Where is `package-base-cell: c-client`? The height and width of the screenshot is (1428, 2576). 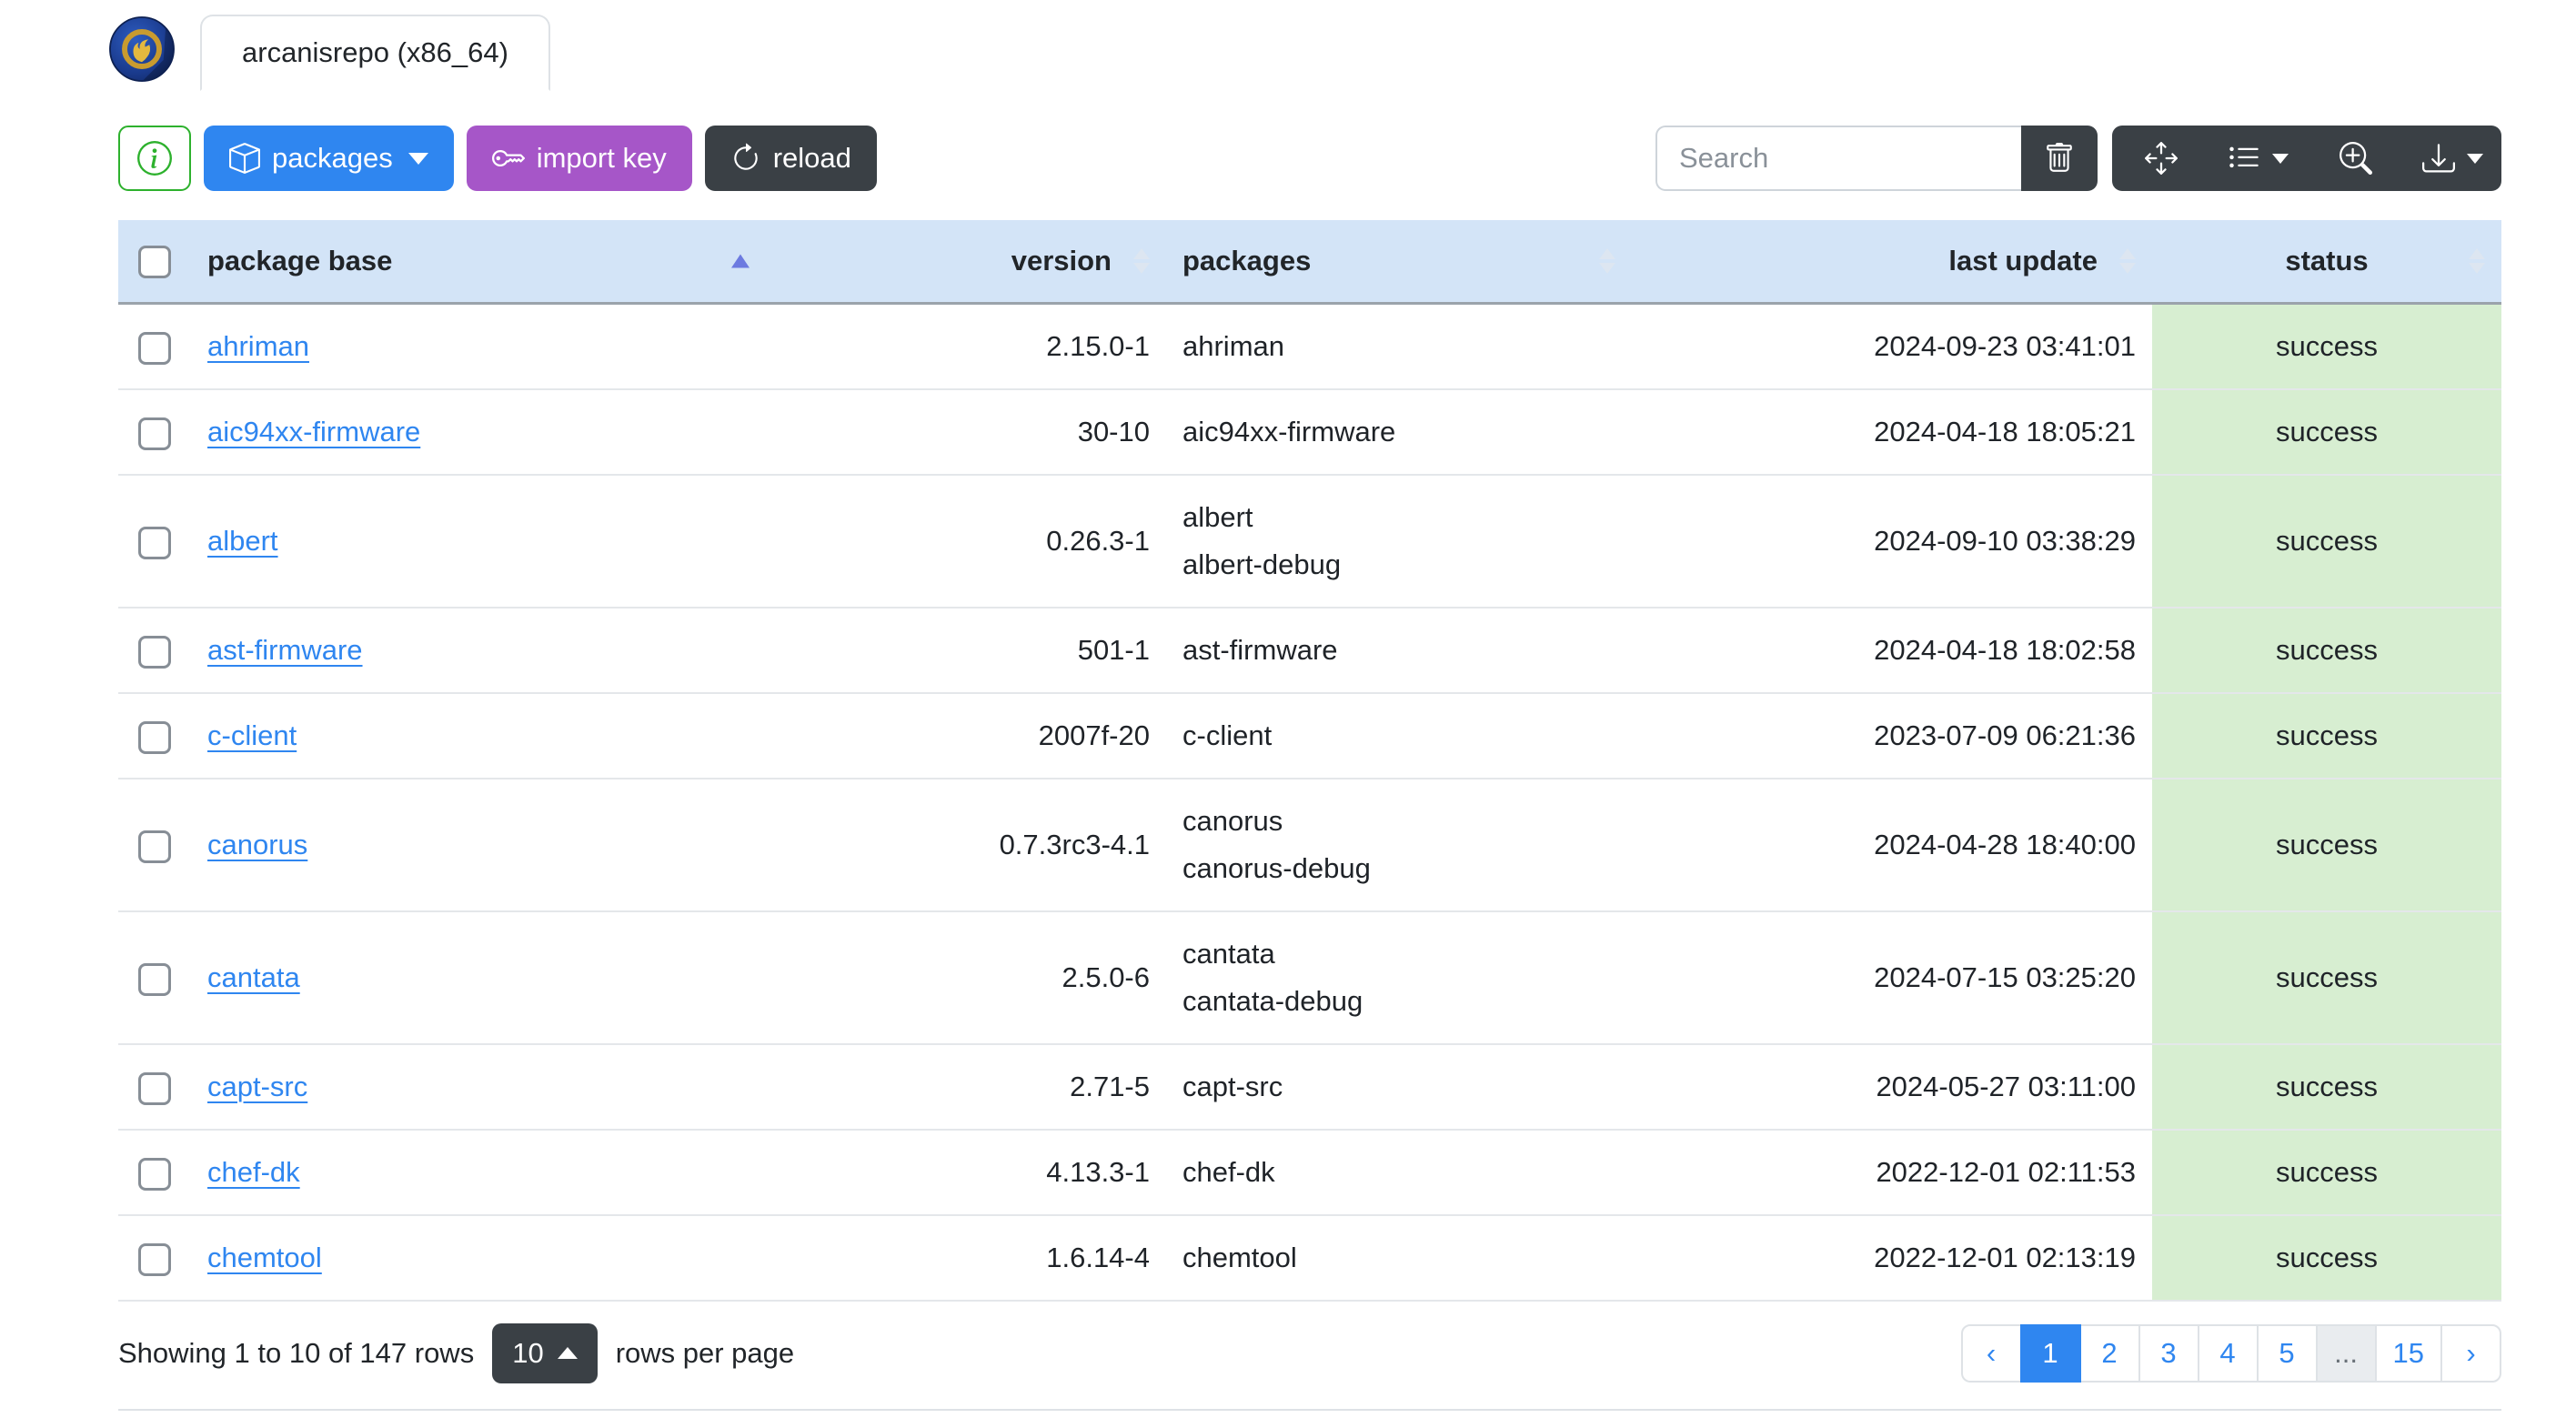 package-base-cell: c-client is located at coordinates (478, 736).